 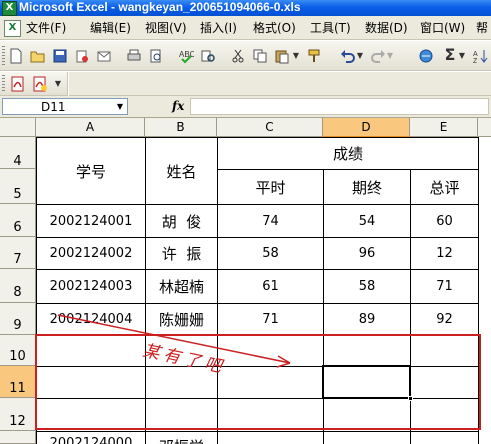 I want to click on pdf-icon, so click(x=18, y=84).